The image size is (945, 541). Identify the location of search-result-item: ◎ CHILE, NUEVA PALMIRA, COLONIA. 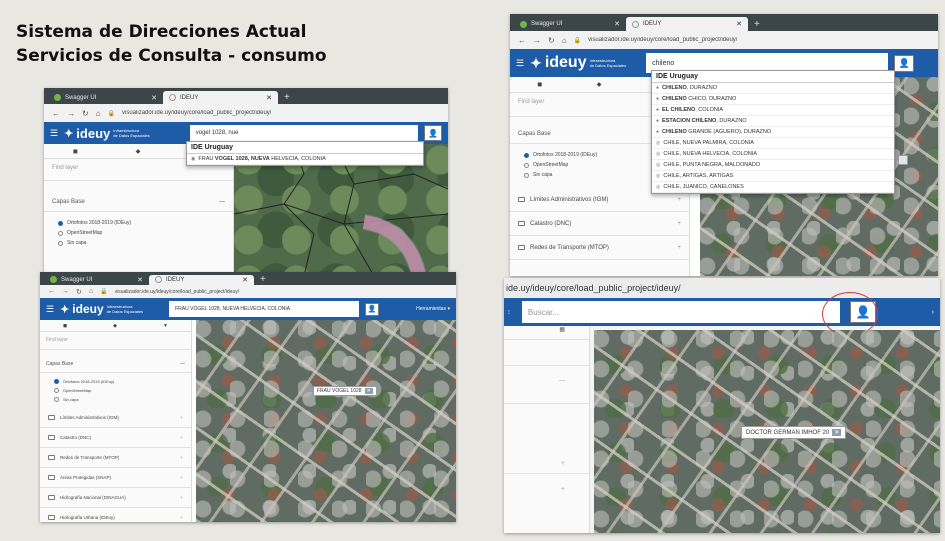
(773, 143).